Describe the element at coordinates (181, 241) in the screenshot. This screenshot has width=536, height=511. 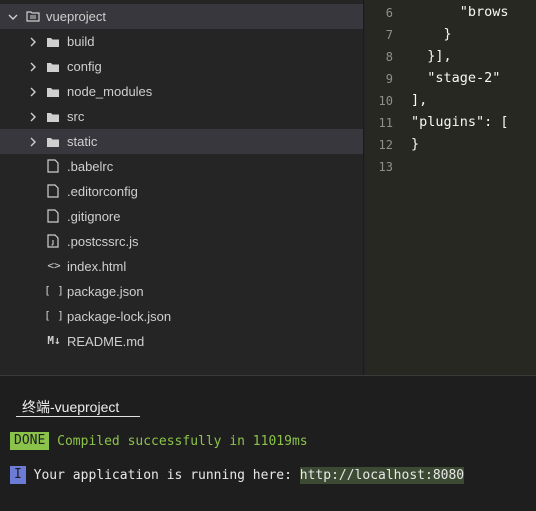
I see `file-postcssrc: .postcssrc.js` at that location.